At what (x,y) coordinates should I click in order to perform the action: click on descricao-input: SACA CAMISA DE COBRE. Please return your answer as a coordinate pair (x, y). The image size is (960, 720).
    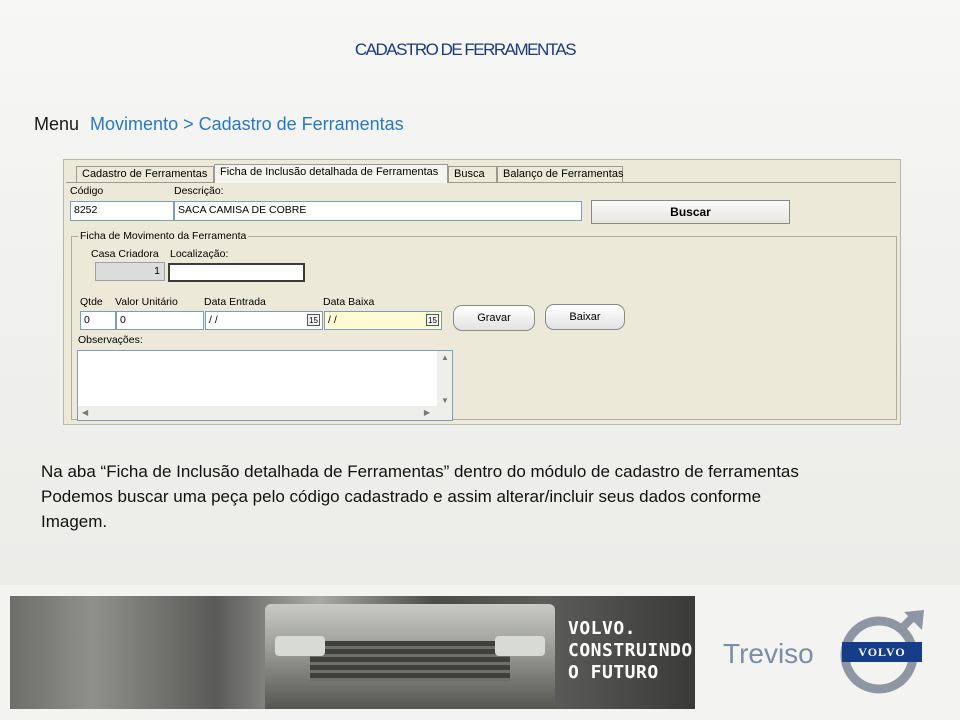
    Looking at the image, I should click on (378, 211).